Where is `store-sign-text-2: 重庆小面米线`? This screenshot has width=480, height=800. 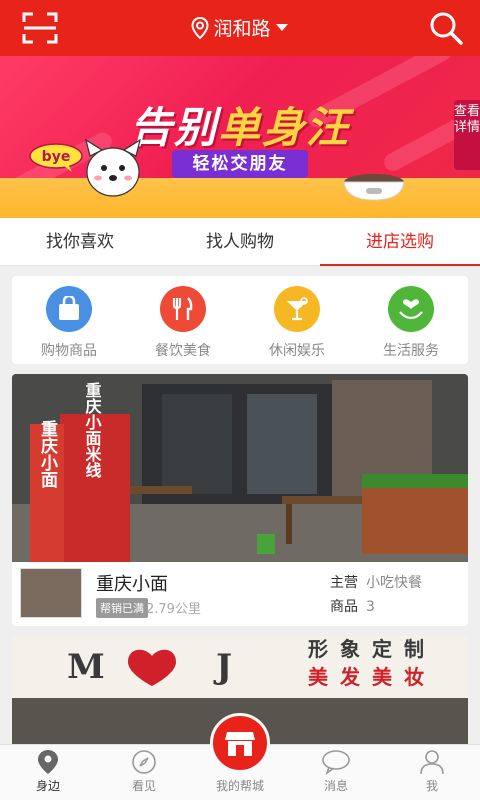 store-sign-text-2: 重庆小面米线 is located at coordinates (93, 430).